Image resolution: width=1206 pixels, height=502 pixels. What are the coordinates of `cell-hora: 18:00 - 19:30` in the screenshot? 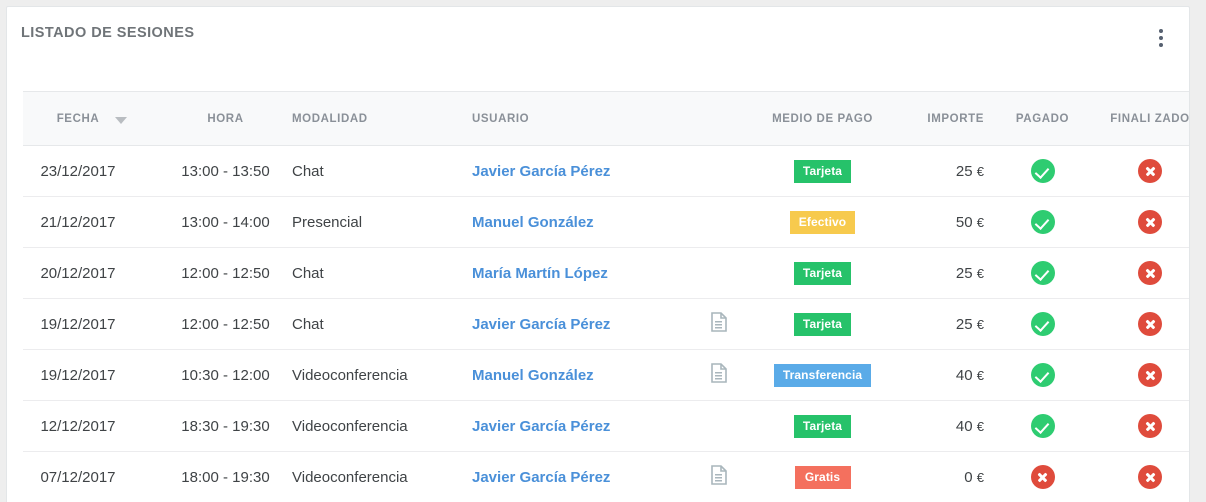 It's located at (225, 476).